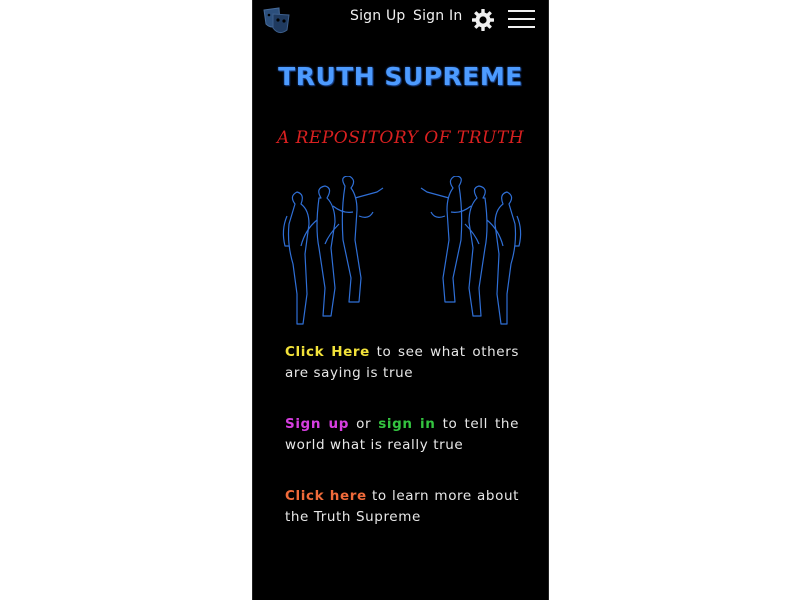 This screenshot has height=600, width=800. I want to click on site-tagline: A REPOSITORY OF TRUTH, so click(400, 138).